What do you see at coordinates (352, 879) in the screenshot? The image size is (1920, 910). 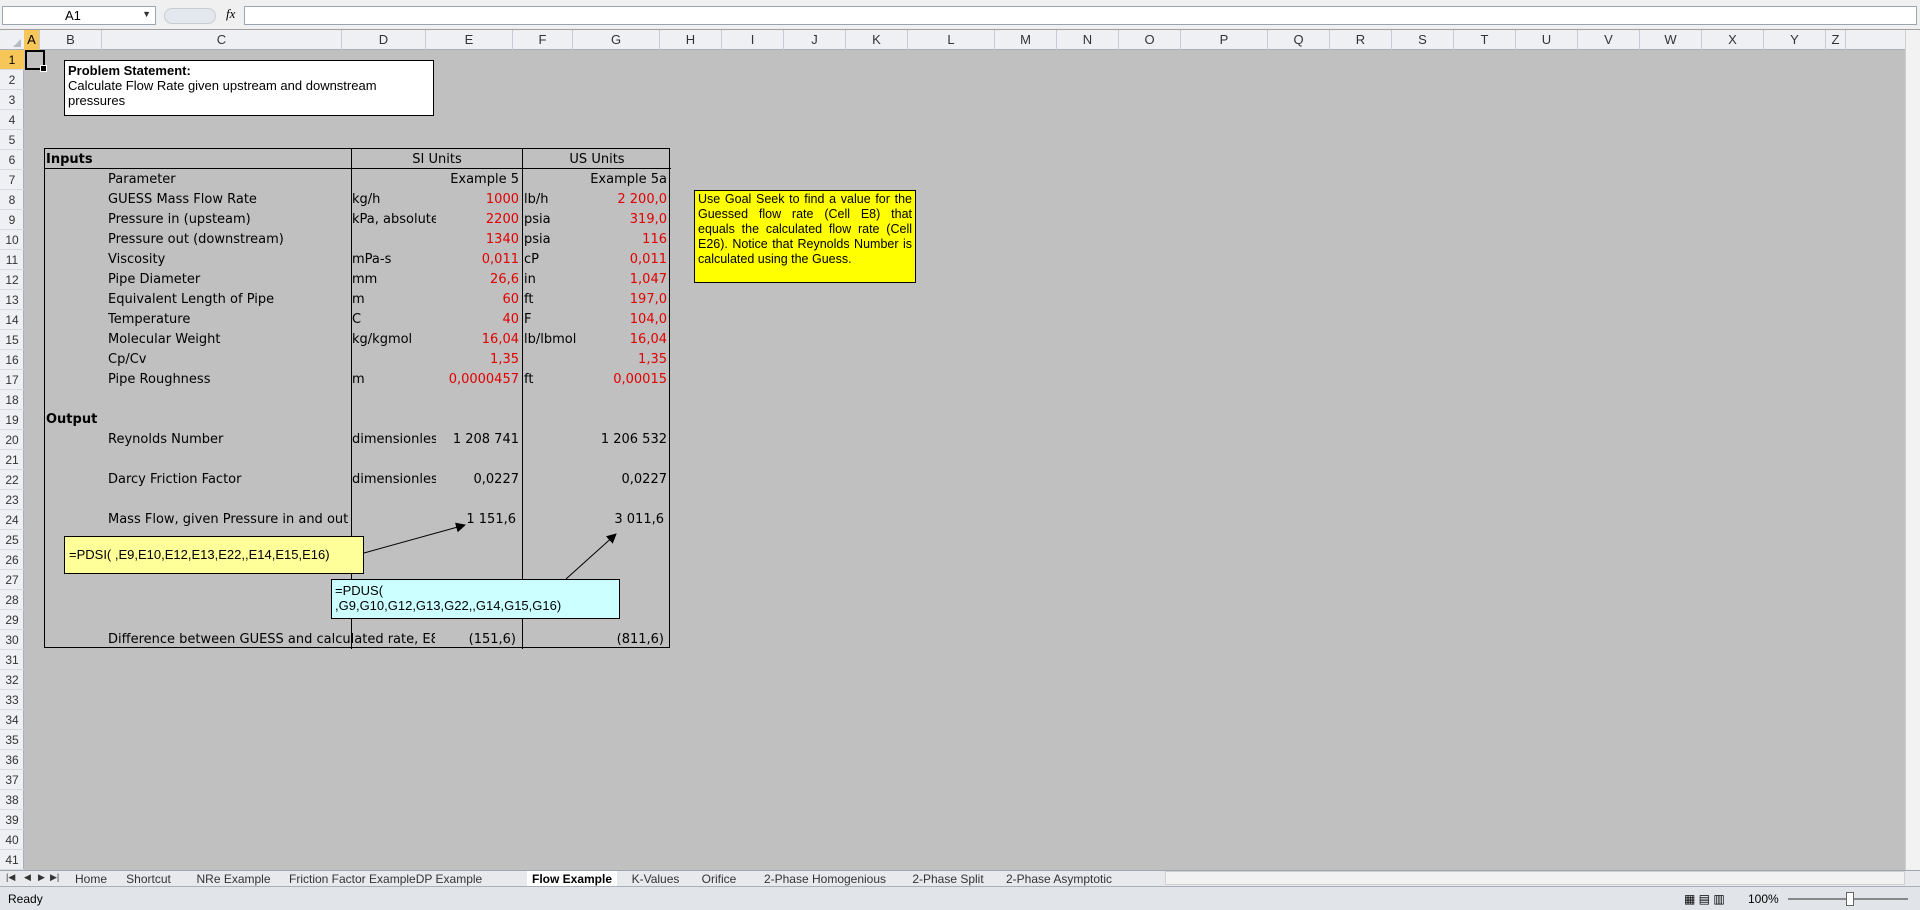 I see `tab-friction-factor-example: Friction Factor Example` at bounding box center [352, 879].